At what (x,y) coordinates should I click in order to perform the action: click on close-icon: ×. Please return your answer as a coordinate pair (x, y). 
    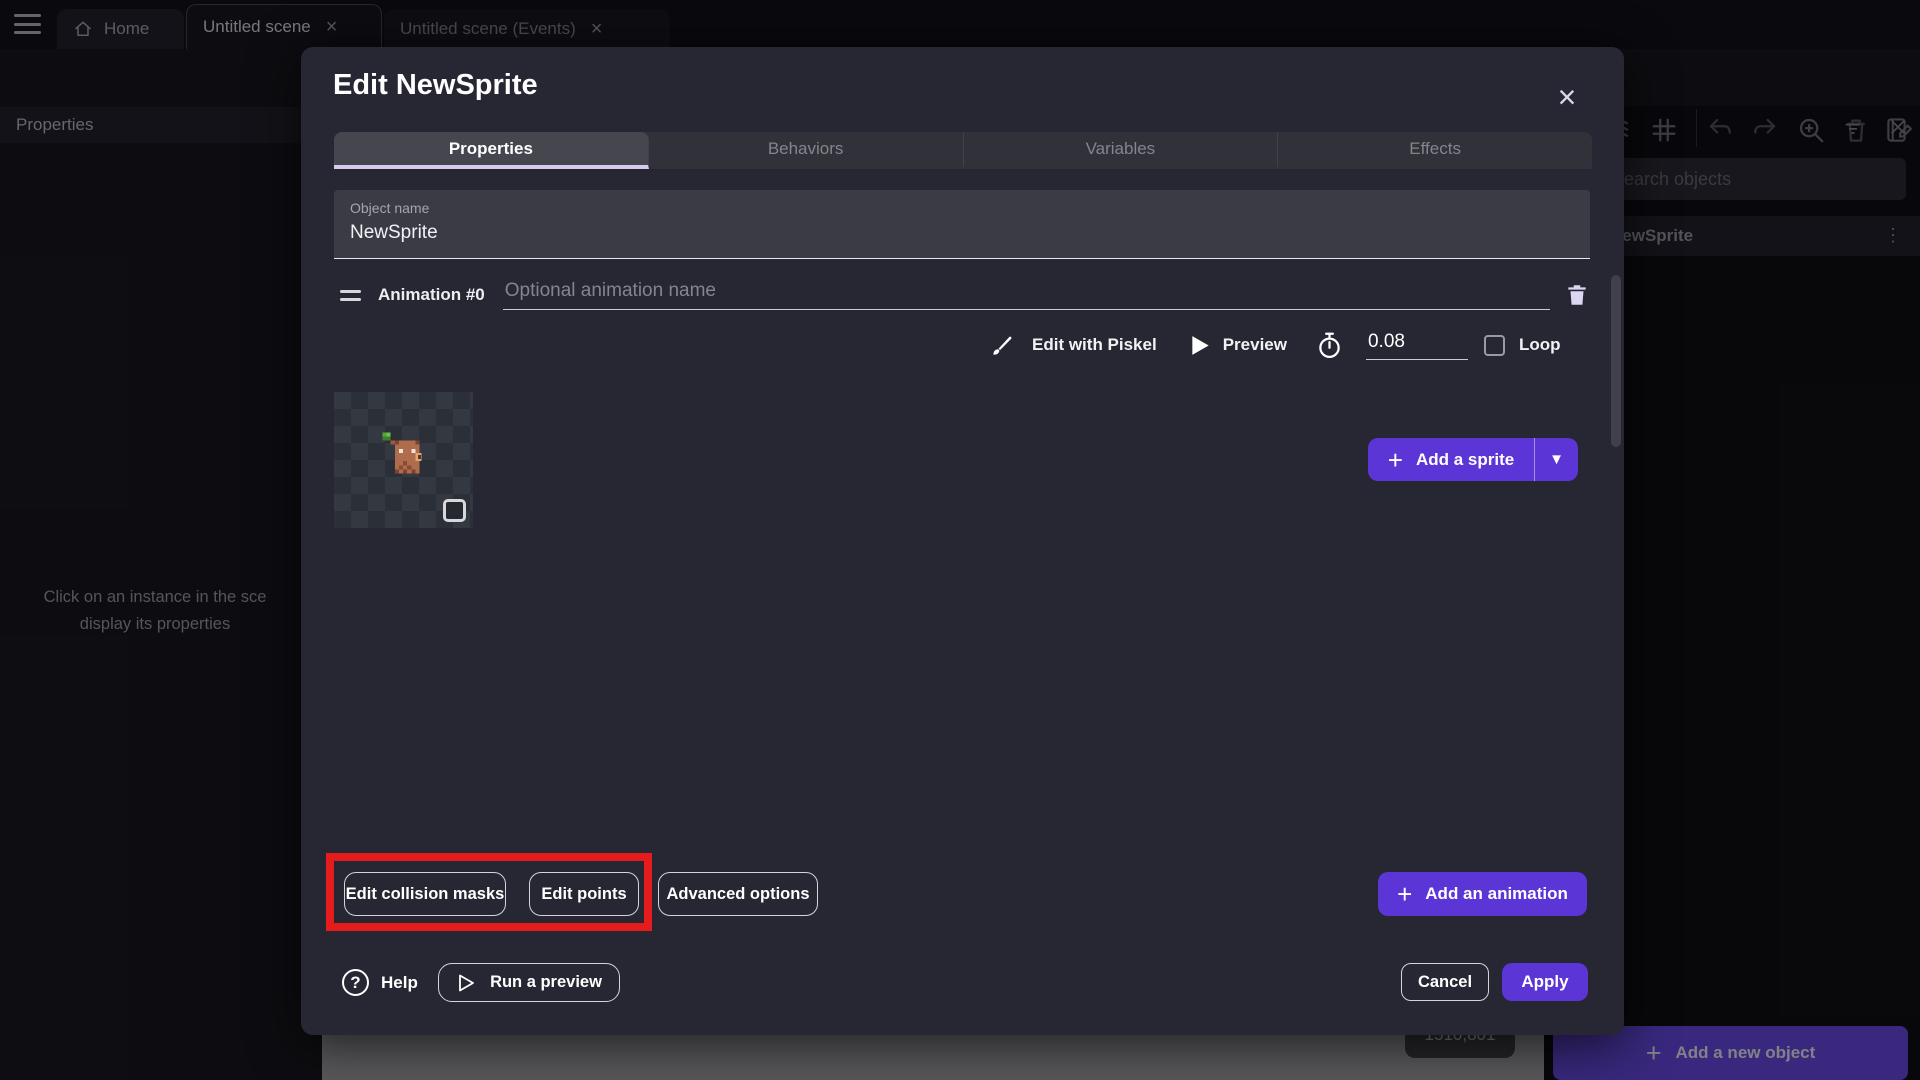
    Looking at the image, I should click on (1567, 97).